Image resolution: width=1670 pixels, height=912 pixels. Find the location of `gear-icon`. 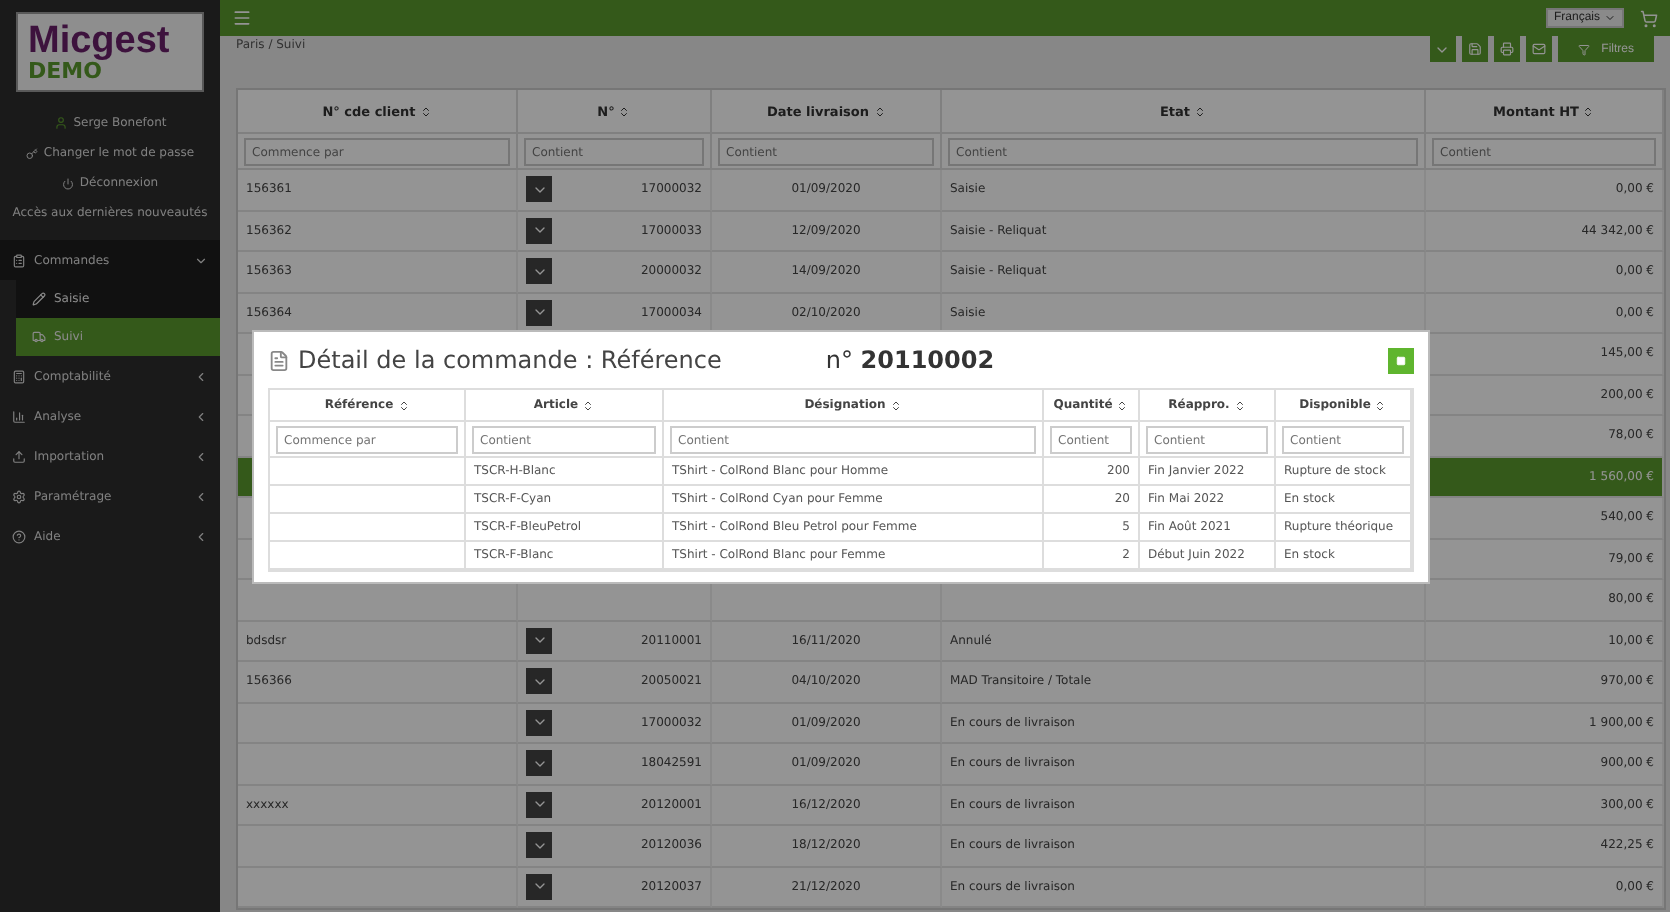

gear-icon is located at coordinates (19, 496).